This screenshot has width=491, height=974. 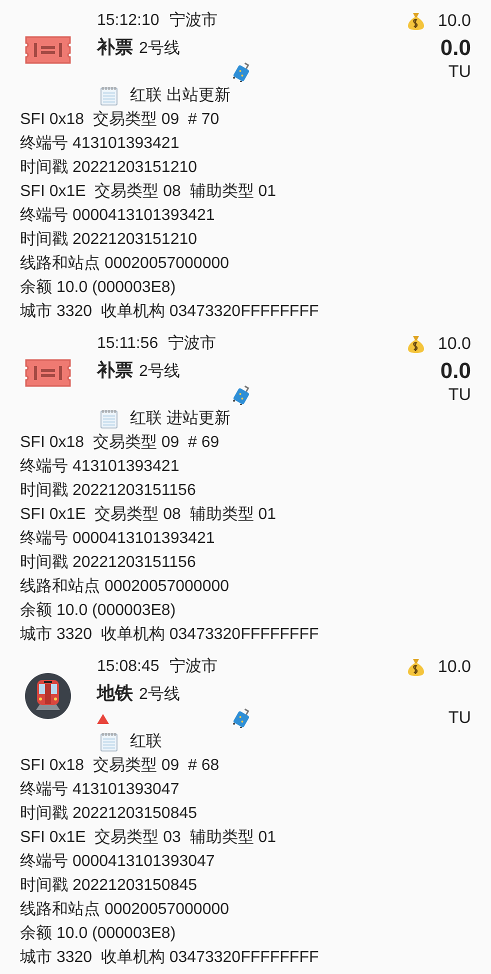 I want to click on time-text: 15:12:10, so click(x=128, y=21).